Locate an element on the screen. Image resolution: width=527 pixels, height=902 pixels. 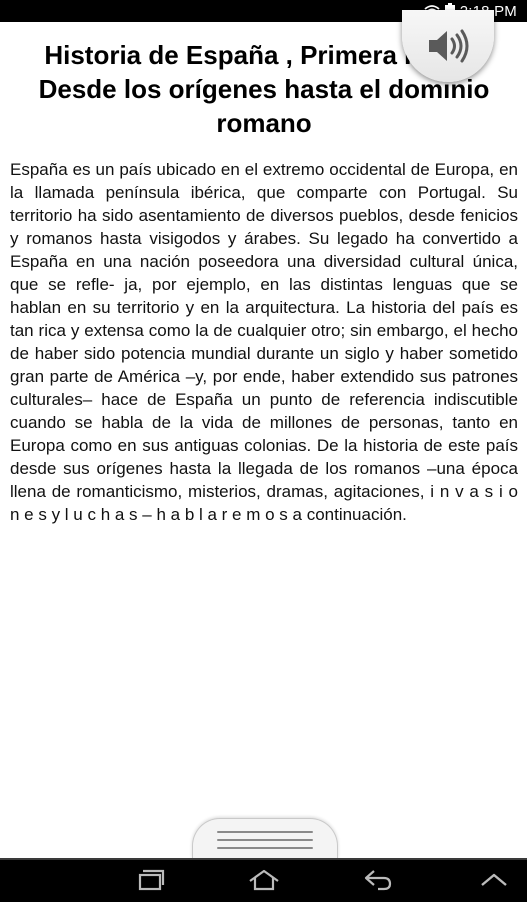
home-icon is located at coordinates (264, 880).